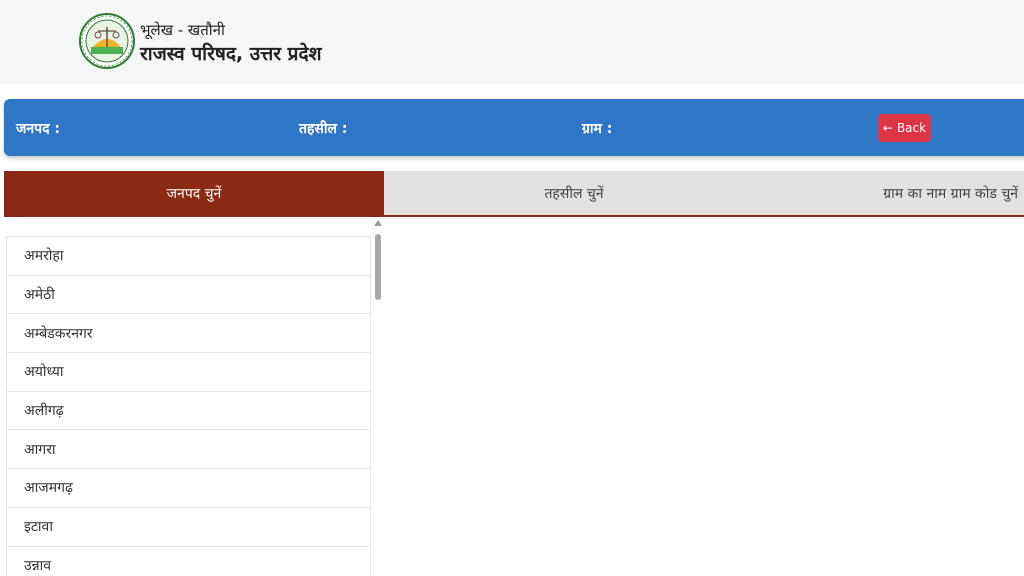  Describe the element at coordinates (188, 294) in the screenshot. I see `list-item: अमेठी` at that location.